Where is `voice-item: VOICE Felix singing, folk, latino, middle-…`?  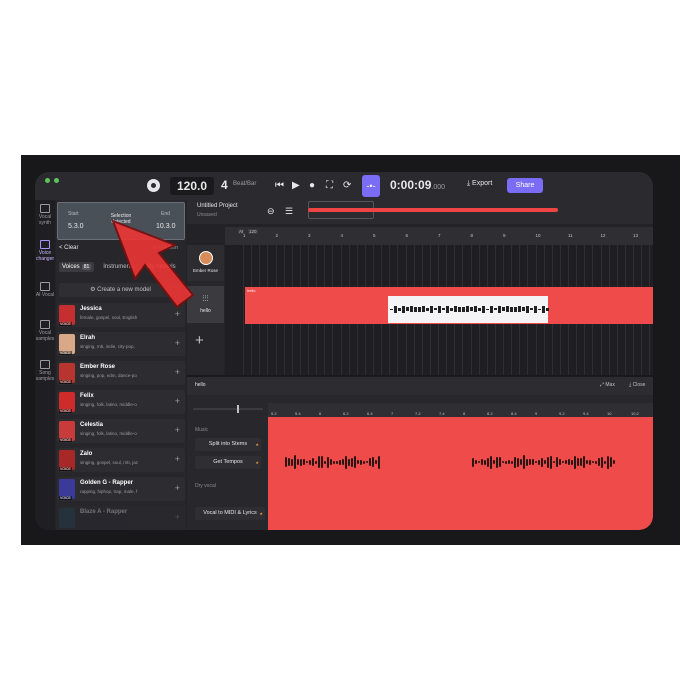 voice-item: VOICE Felix singing, folk, latino, middle-… is located at coordinates (121, 402).